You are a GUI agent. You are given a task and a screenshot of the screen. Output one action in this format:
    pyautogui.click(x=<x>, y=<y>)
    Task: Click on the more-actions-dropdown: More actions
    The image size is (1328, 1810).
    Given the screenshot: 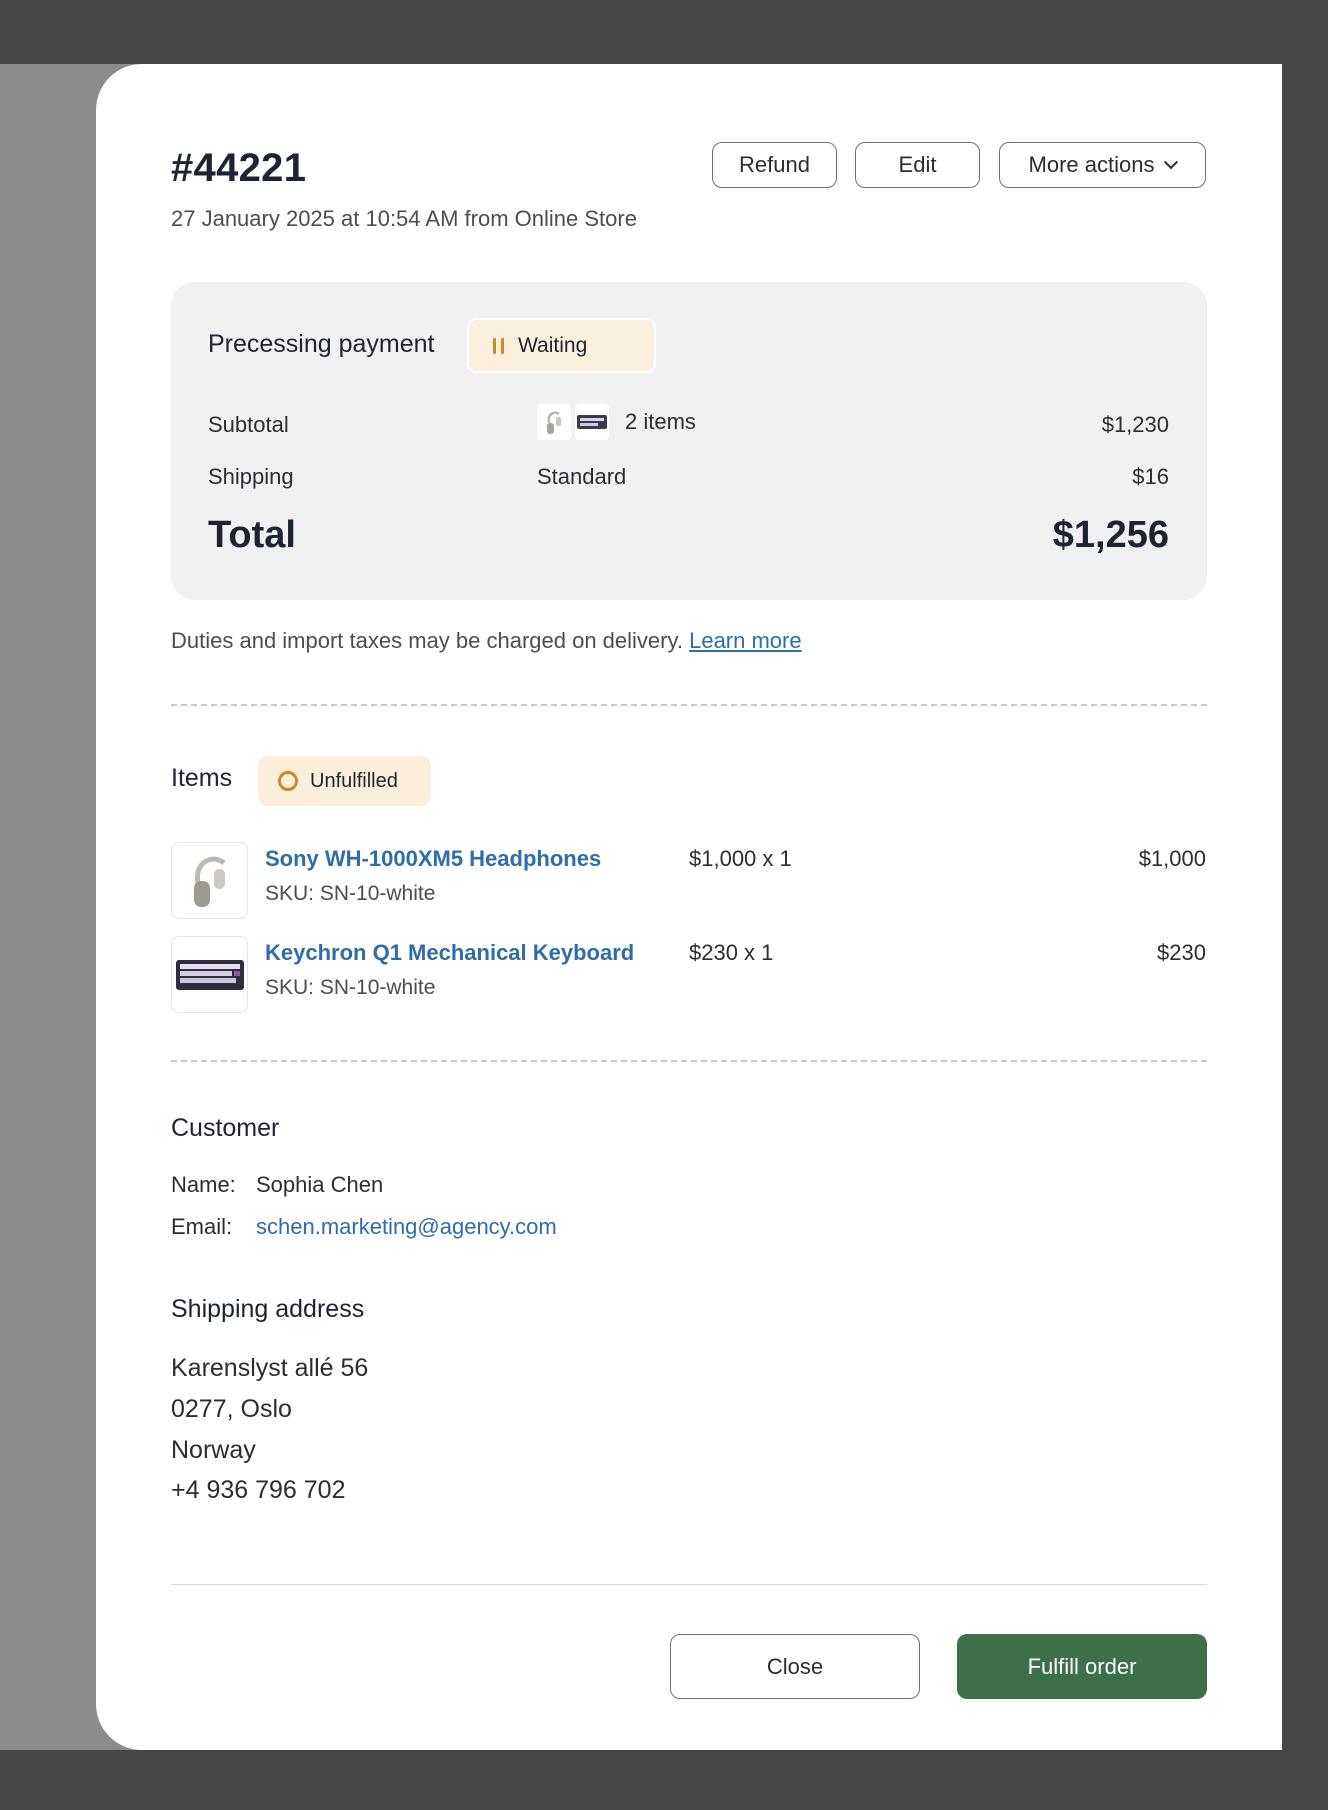 What is the action you would take?
    pyautogui.click(x=1102, y=165)
    